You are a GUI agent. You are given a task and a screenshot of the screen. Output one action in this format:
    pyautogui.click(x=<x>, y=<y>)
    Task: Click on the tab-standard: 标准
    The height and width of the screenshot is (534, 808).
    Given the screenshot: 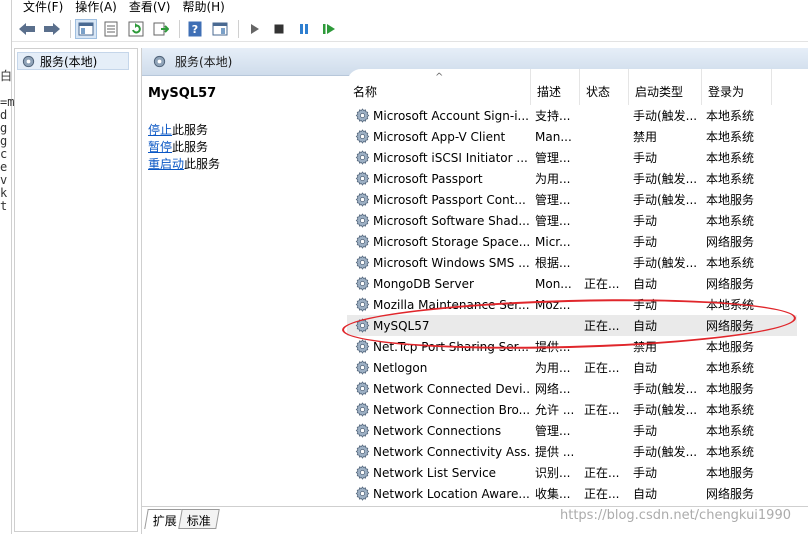 What is the action you would take?
    pyautogui.click(x=199, y=519)
    